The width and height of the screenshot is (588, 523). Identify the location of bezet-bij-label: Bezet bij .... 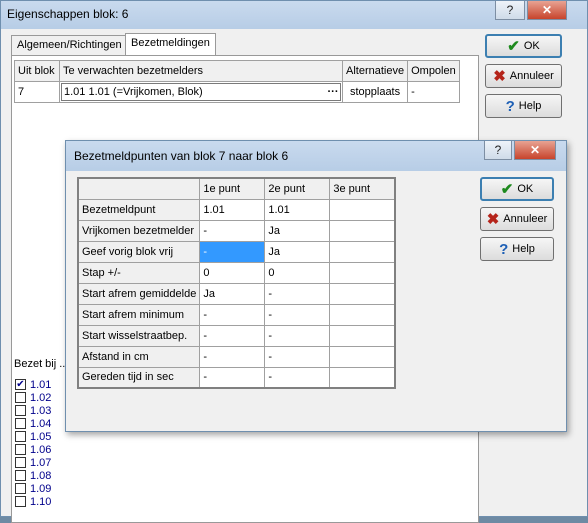
(41, 364).